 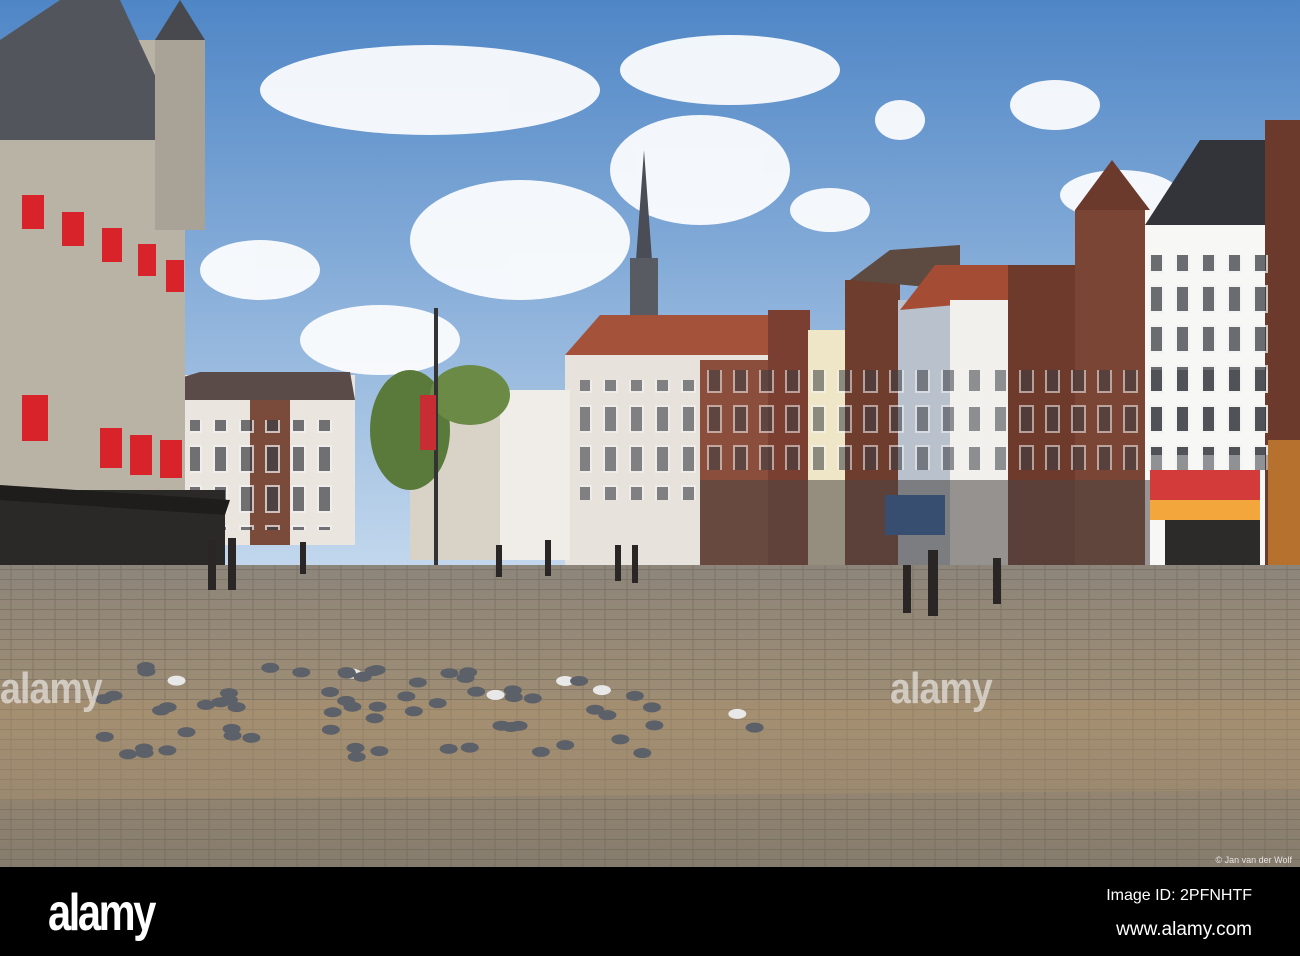 What do you see at coordinates (1254, 860) in the screenshot?
I see `photo-credit: © Jan van der Wolf` at bounding box center [1254, 860].